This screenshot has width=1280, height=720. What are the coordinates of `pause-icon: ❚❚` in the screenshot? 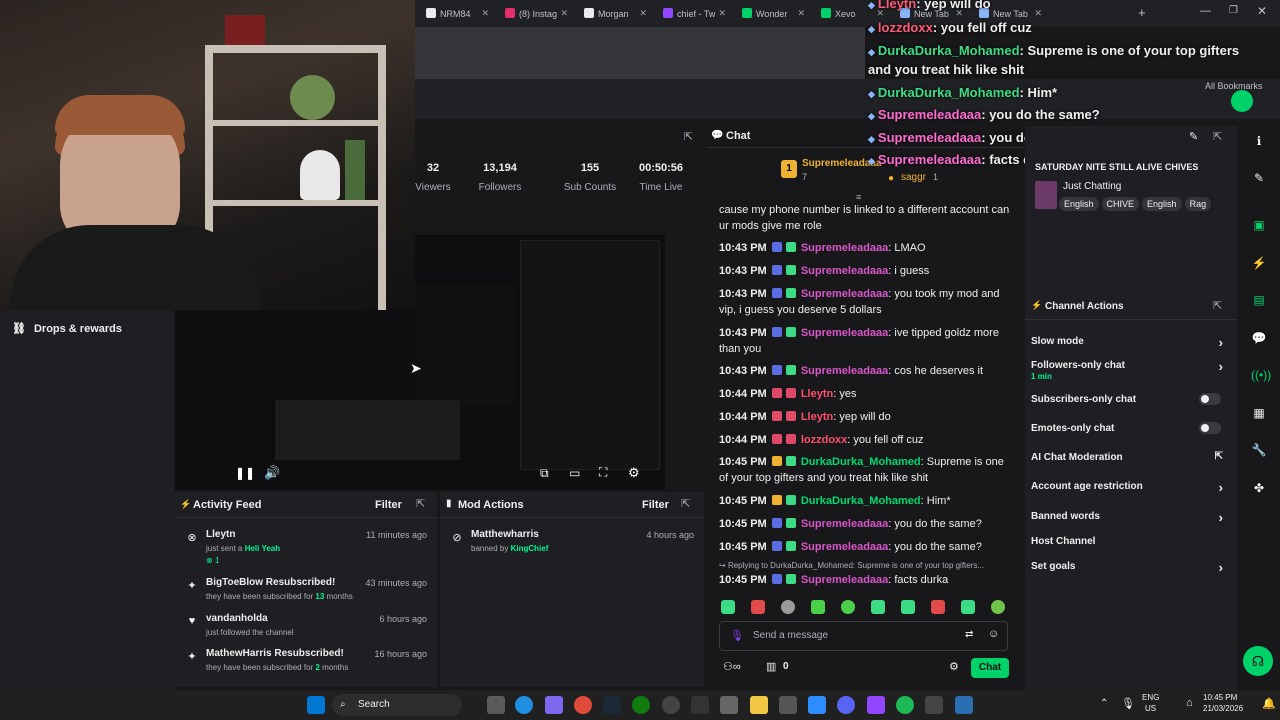 It's located at (245, 473).